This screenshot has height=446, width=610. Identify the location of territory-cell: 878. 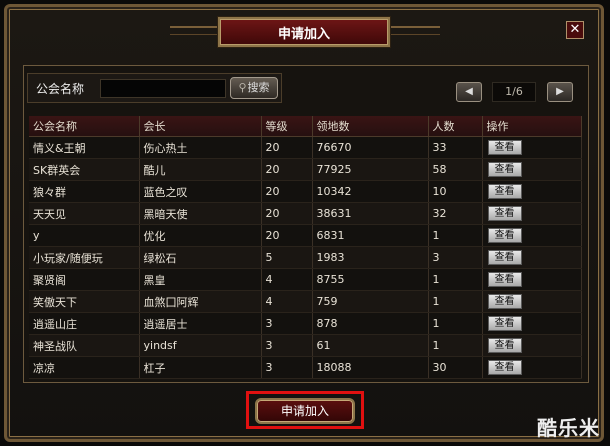
(370, 323).